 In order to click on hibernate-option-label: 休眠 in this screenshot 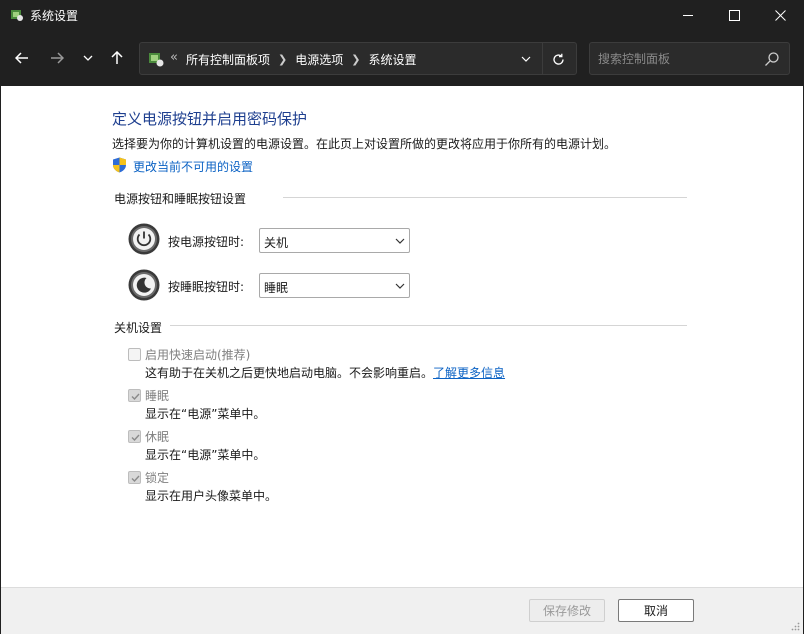, I will do `click(157, 437)`.